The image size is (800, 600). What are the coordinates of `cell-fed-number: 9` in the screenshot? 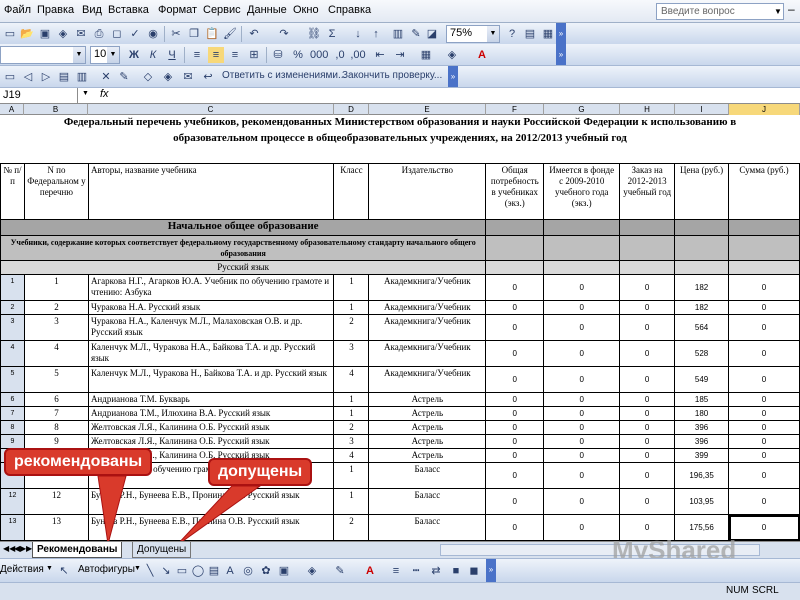 It's located at (56, 441).